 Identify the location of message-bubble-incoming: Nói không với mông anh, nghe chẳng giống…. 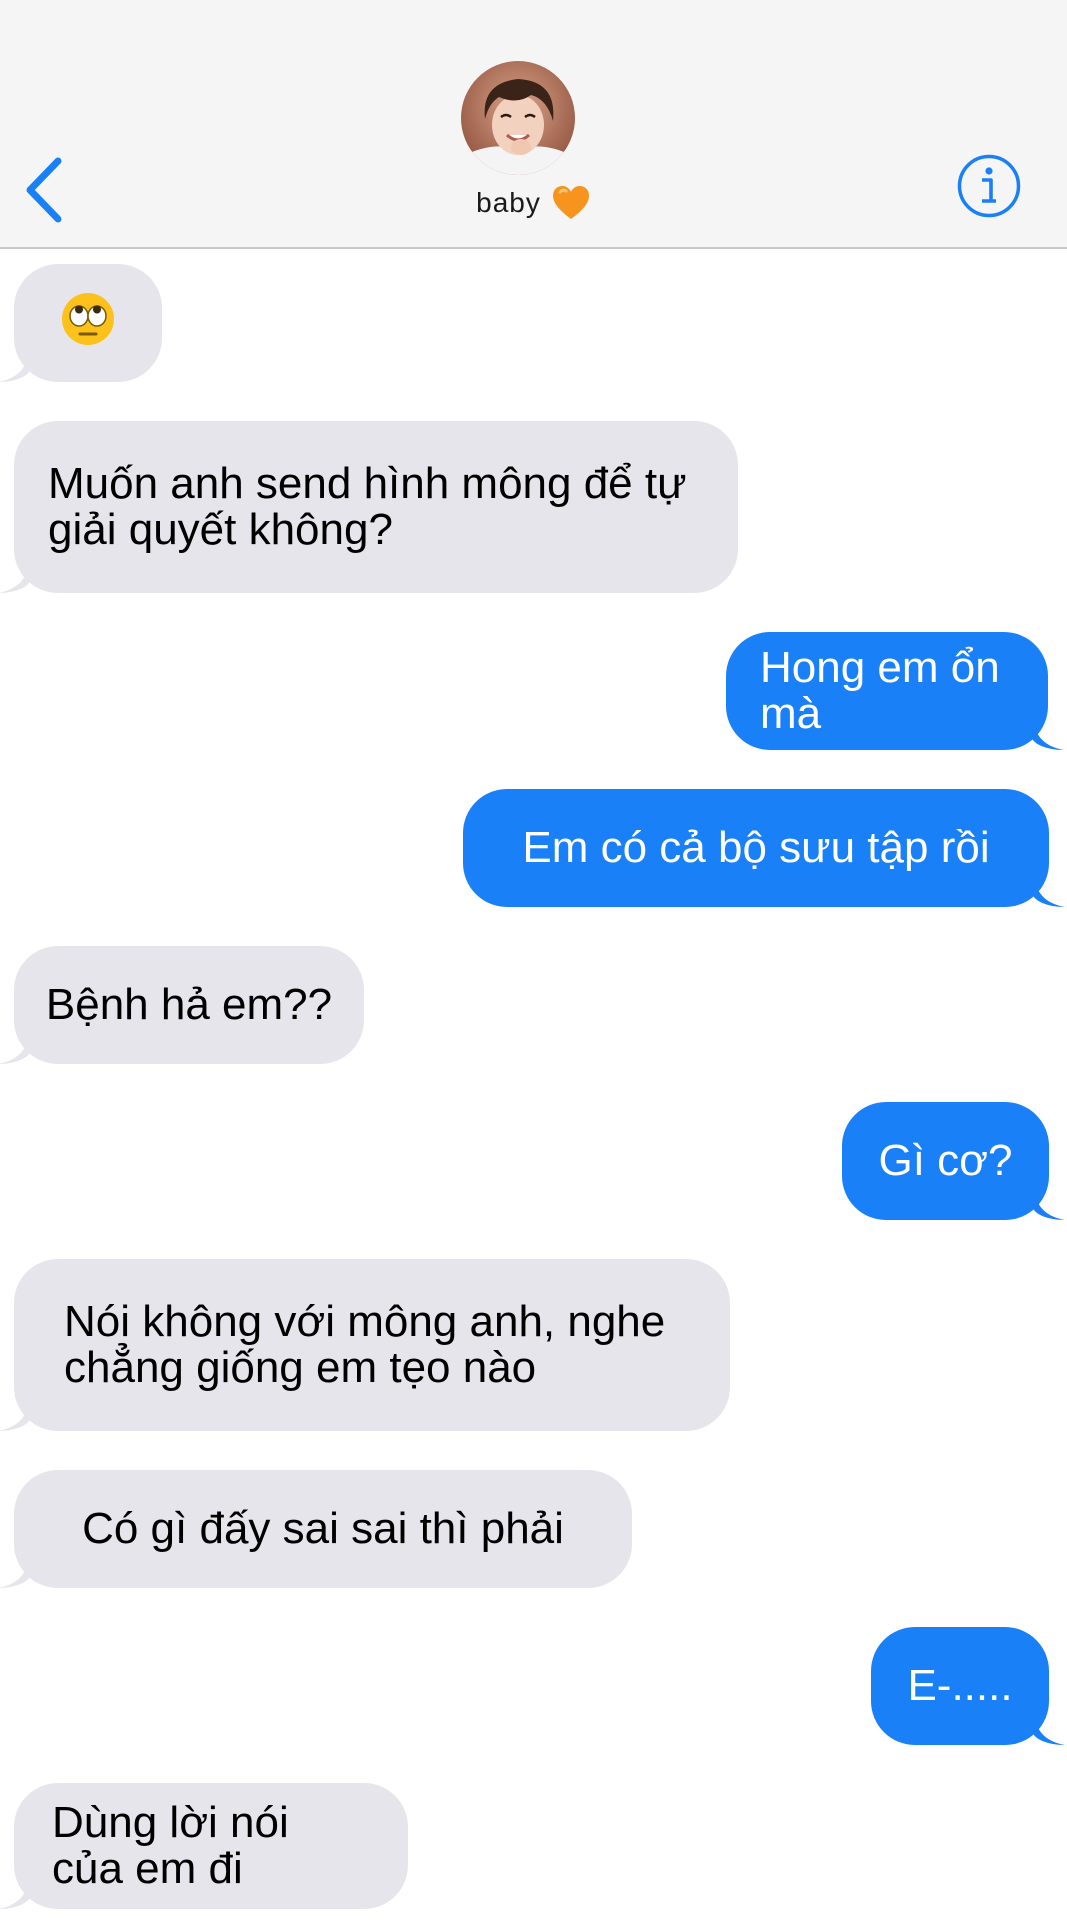
(365, 1345).